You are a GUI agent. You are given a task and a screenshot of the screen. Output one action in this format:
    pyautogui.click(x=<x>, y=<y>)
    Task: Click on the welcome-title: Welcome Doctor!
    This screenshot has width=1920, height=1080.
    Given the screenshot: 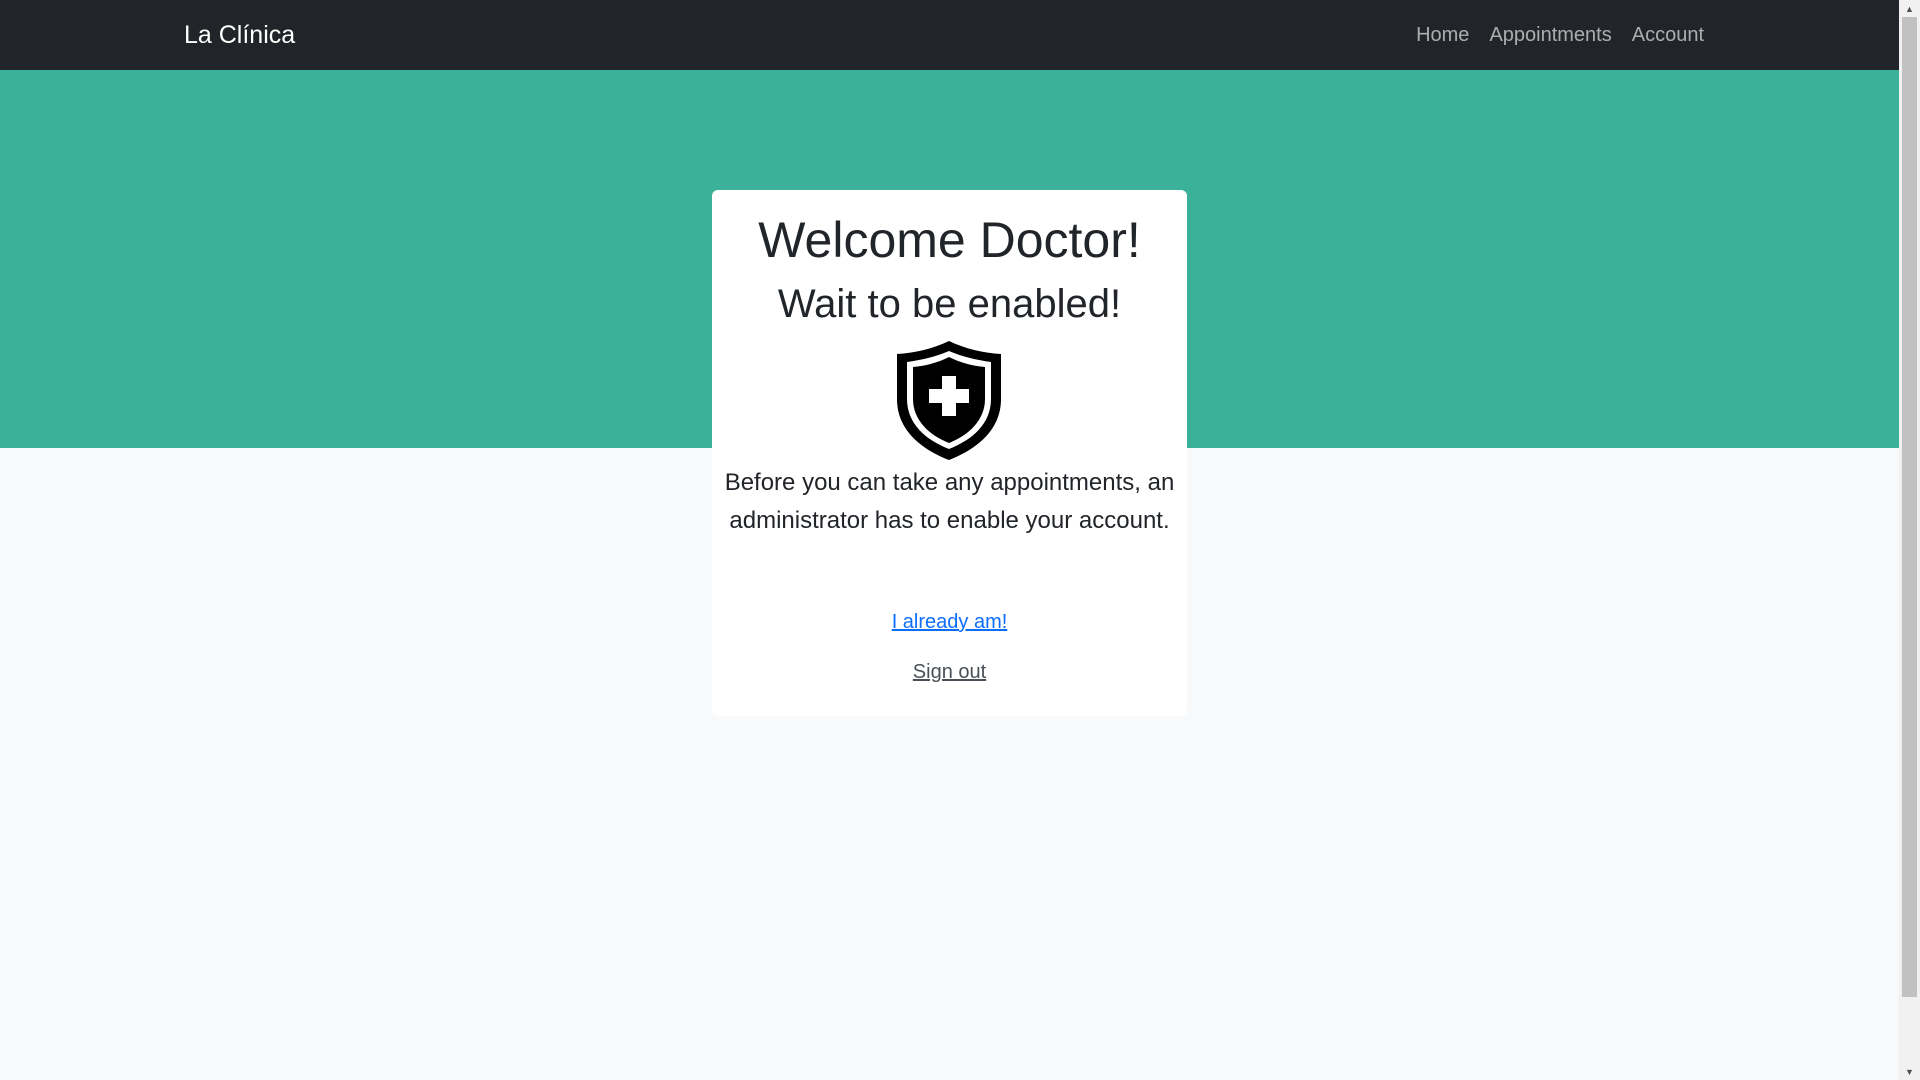 What is the action you would take?
    pyautogui.click(x=949, y=240)
    